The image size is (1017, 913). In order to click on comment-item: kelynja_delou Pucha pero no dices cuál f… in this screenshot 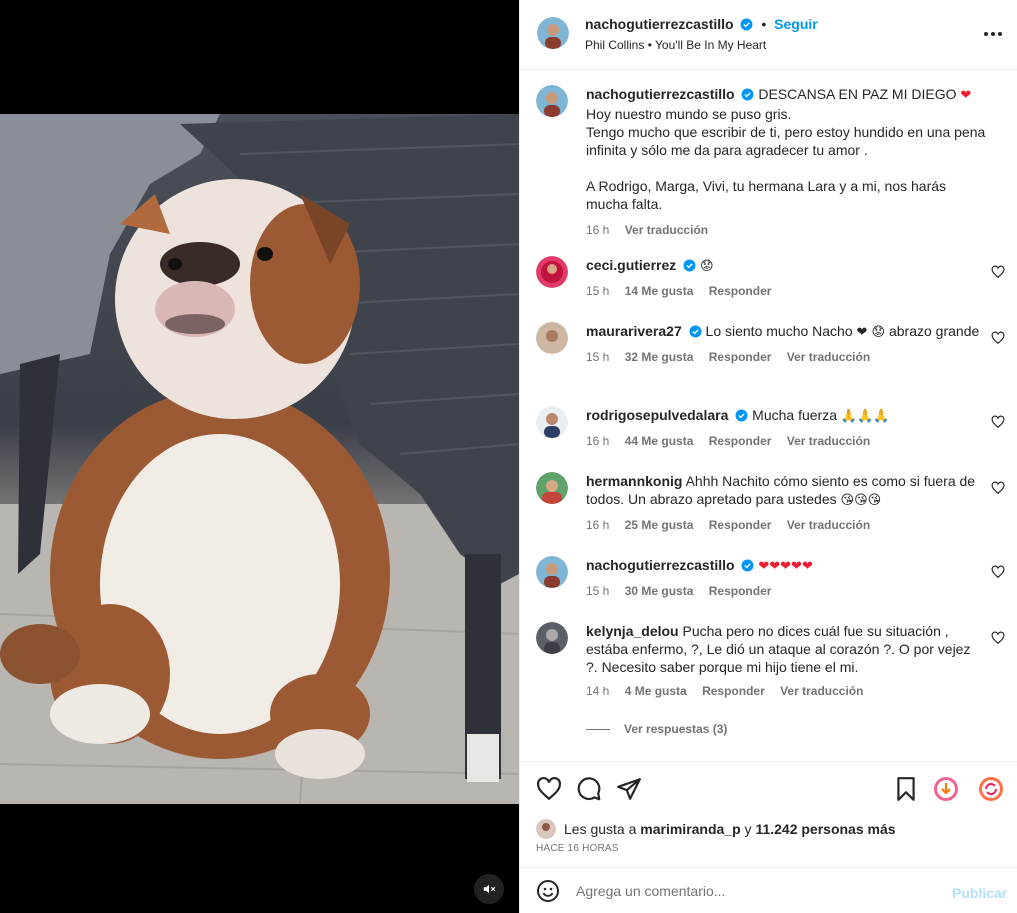, I will do `click(770, 667)`.